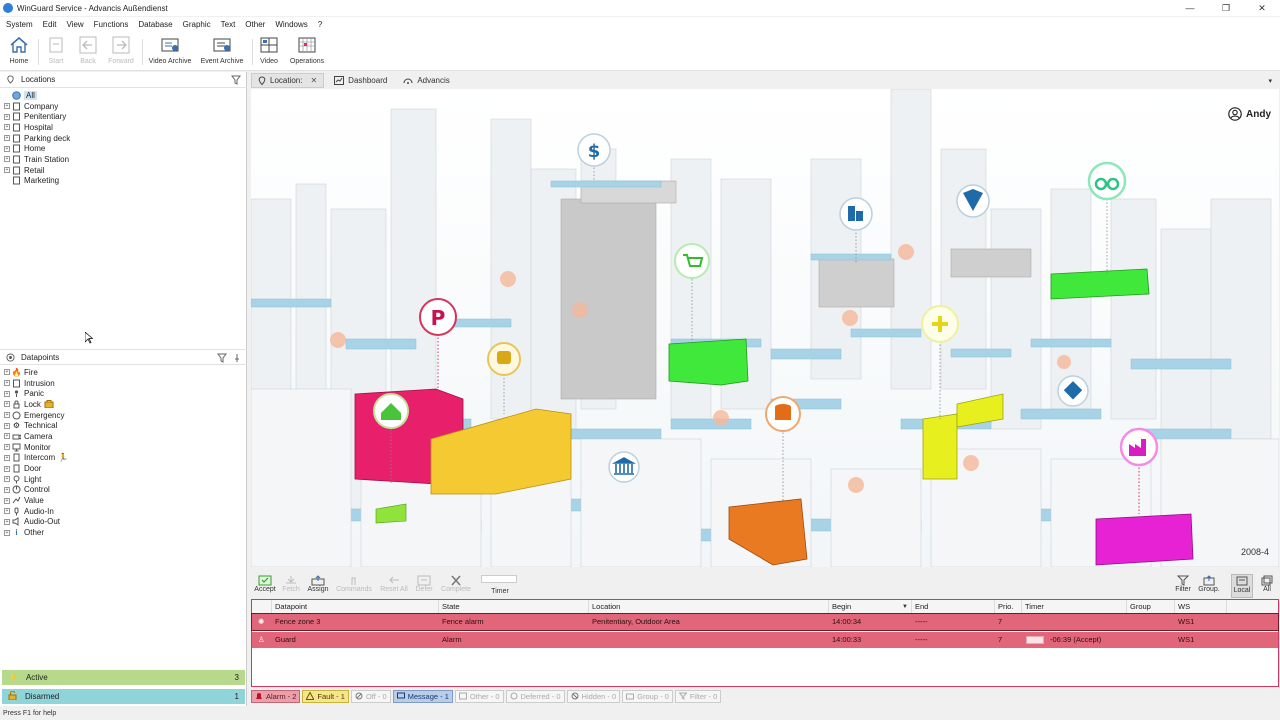  Describe the element at coordinates (354, 586) in the screenshot. I see `commands-button: Commands` at that location.